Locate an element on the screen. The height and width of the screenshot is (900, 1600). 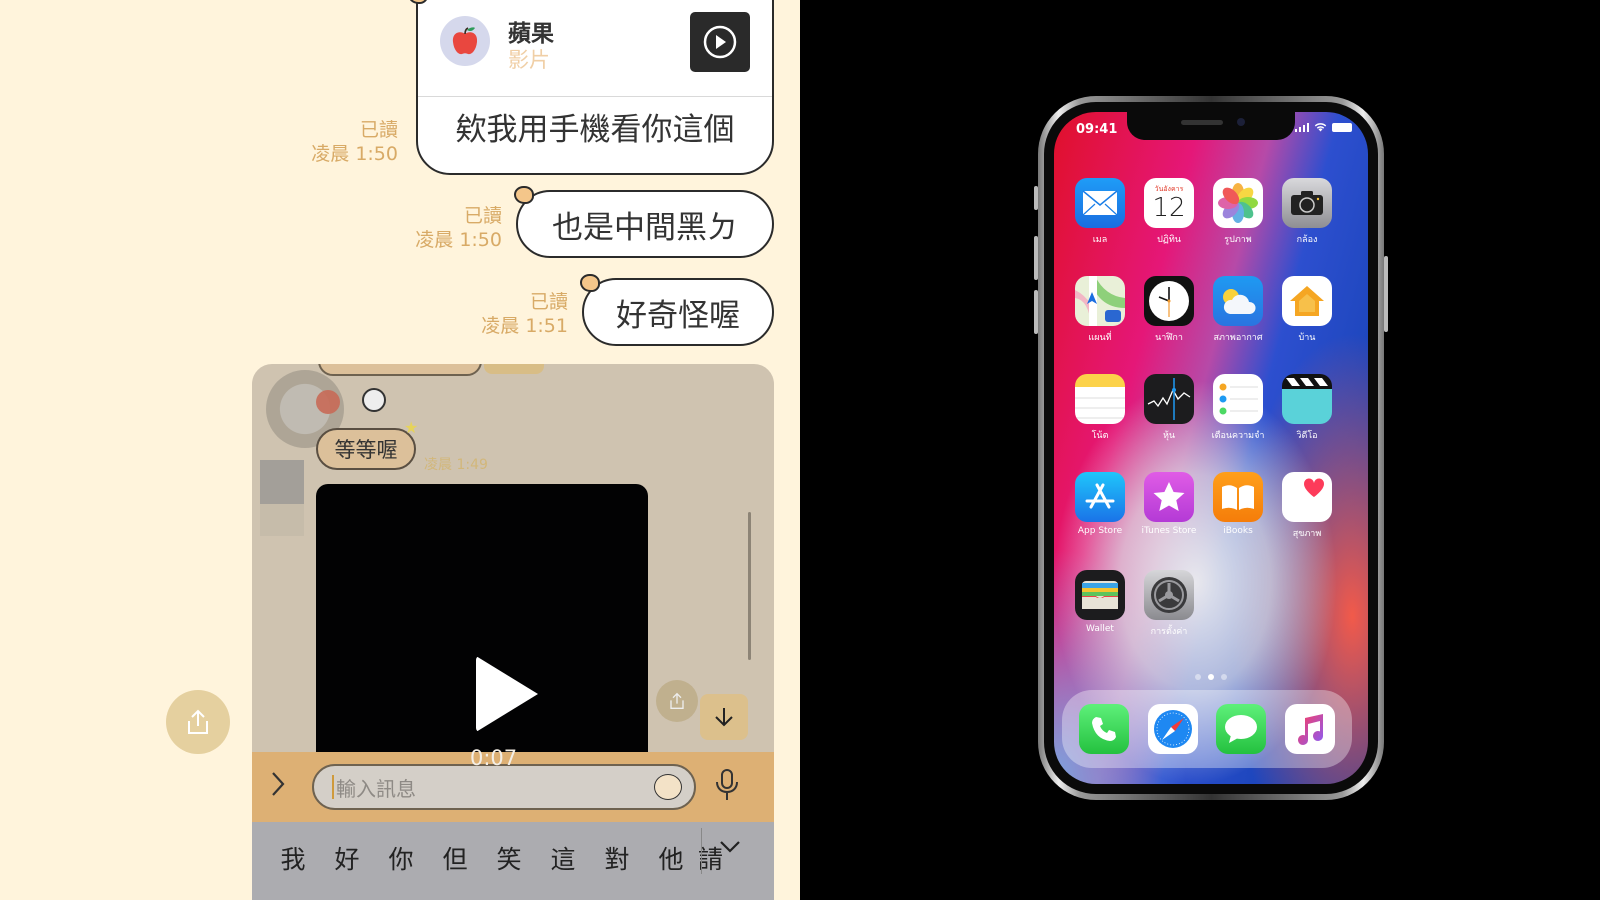
camera-icon is located at coordinates (1307, 203).